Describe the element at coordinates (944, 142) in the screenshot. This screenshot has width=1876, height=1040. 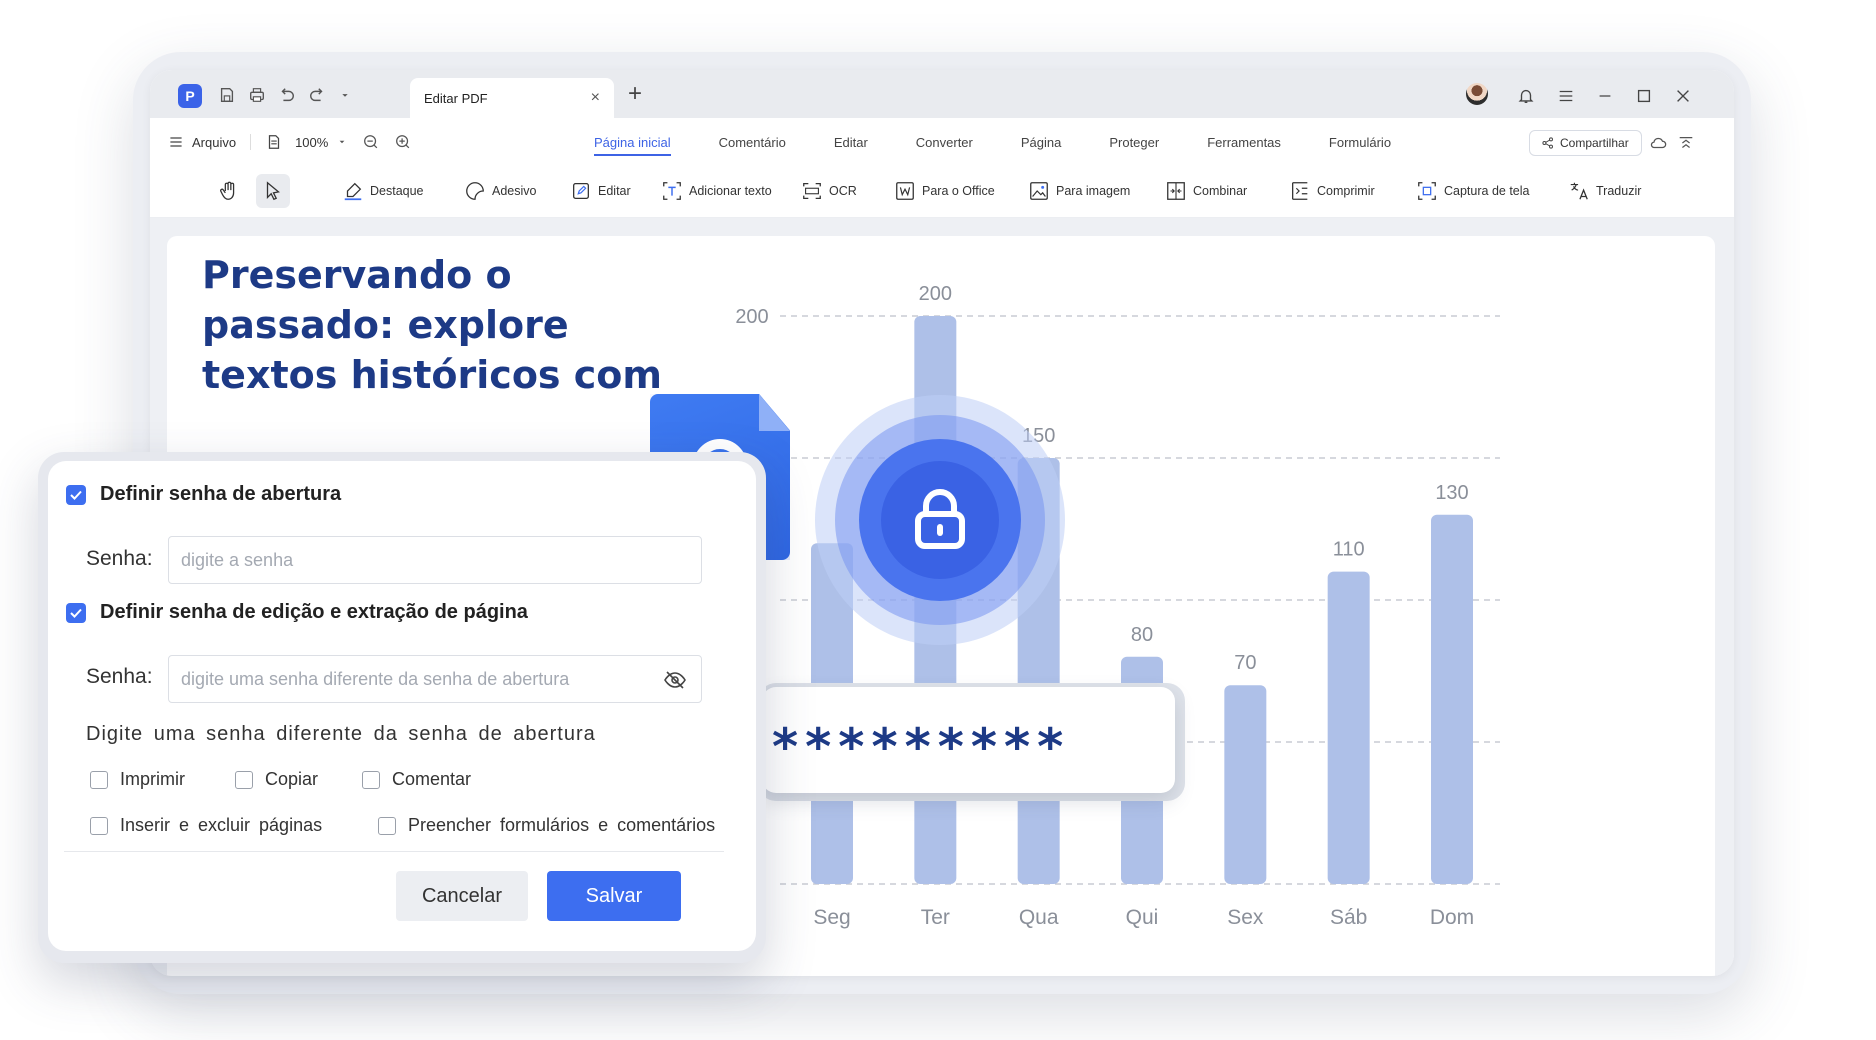
I see `tab-converter: Converter` at that location.